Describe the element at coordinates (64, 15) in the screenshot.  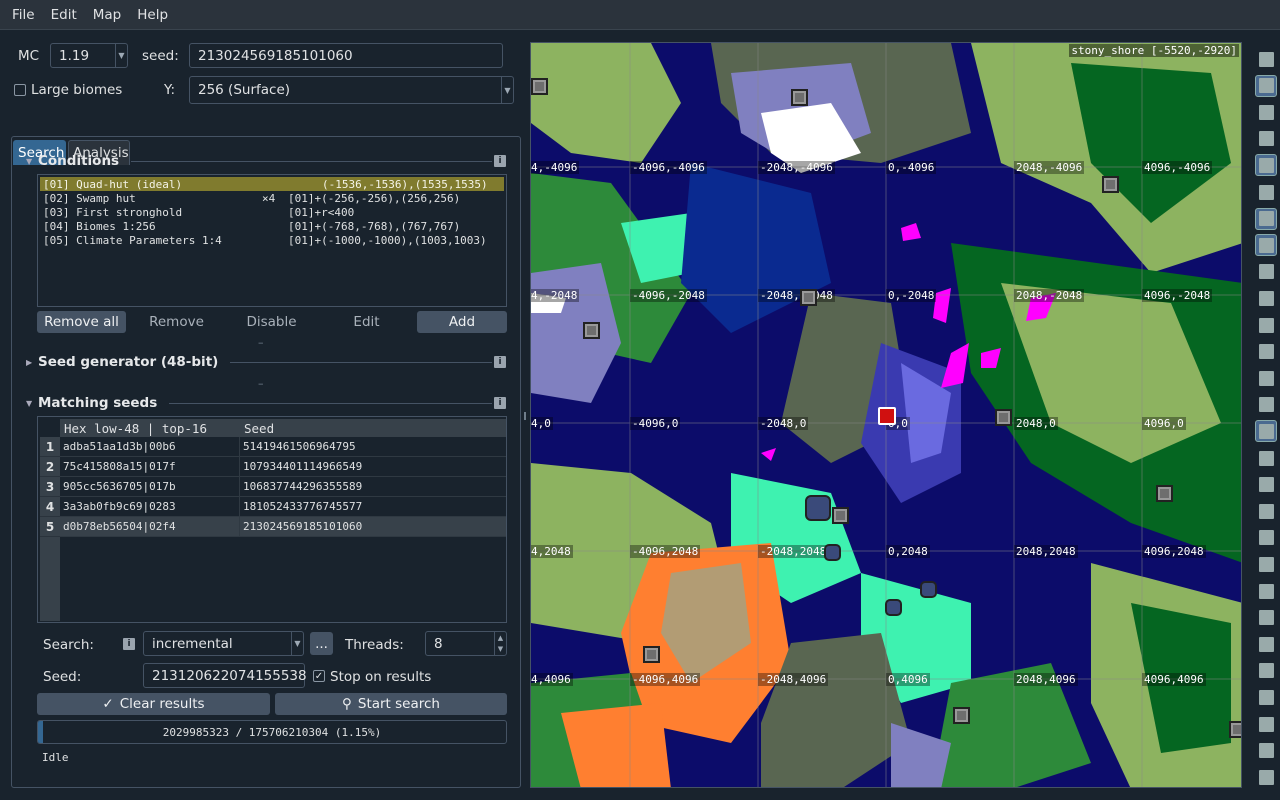
I see `menu-edit: Edit` at that location.